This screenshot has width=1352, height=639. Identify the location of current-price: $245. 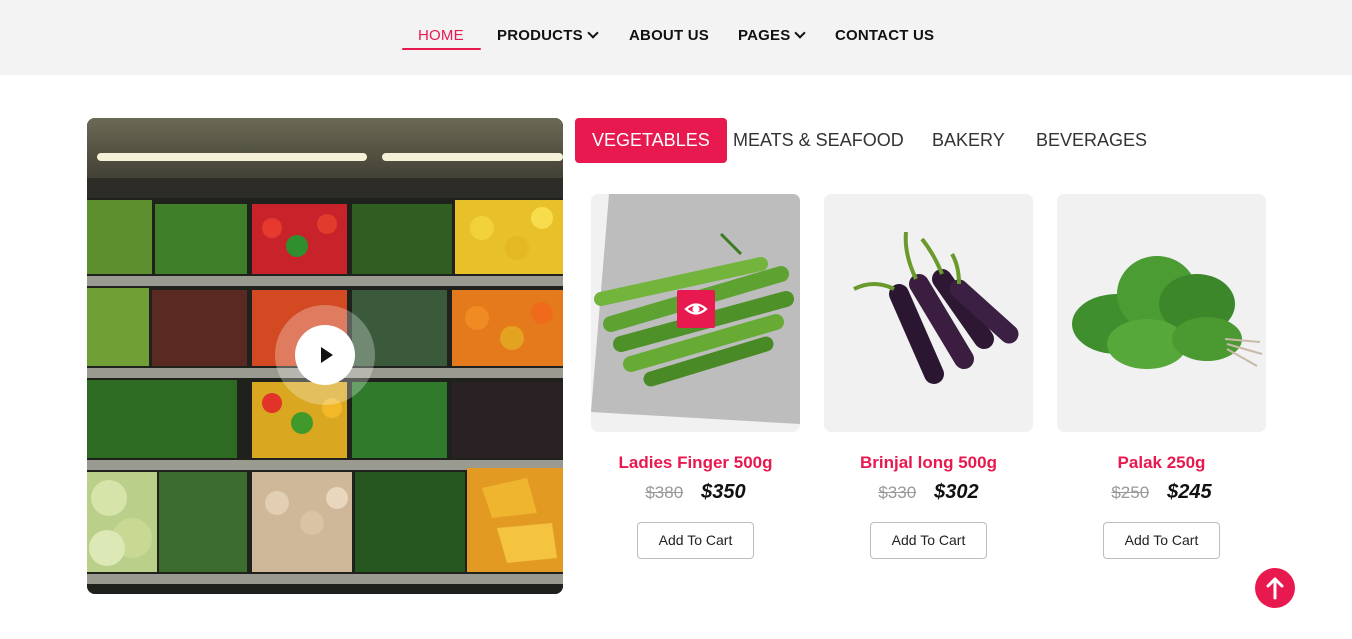
(1189, 492).